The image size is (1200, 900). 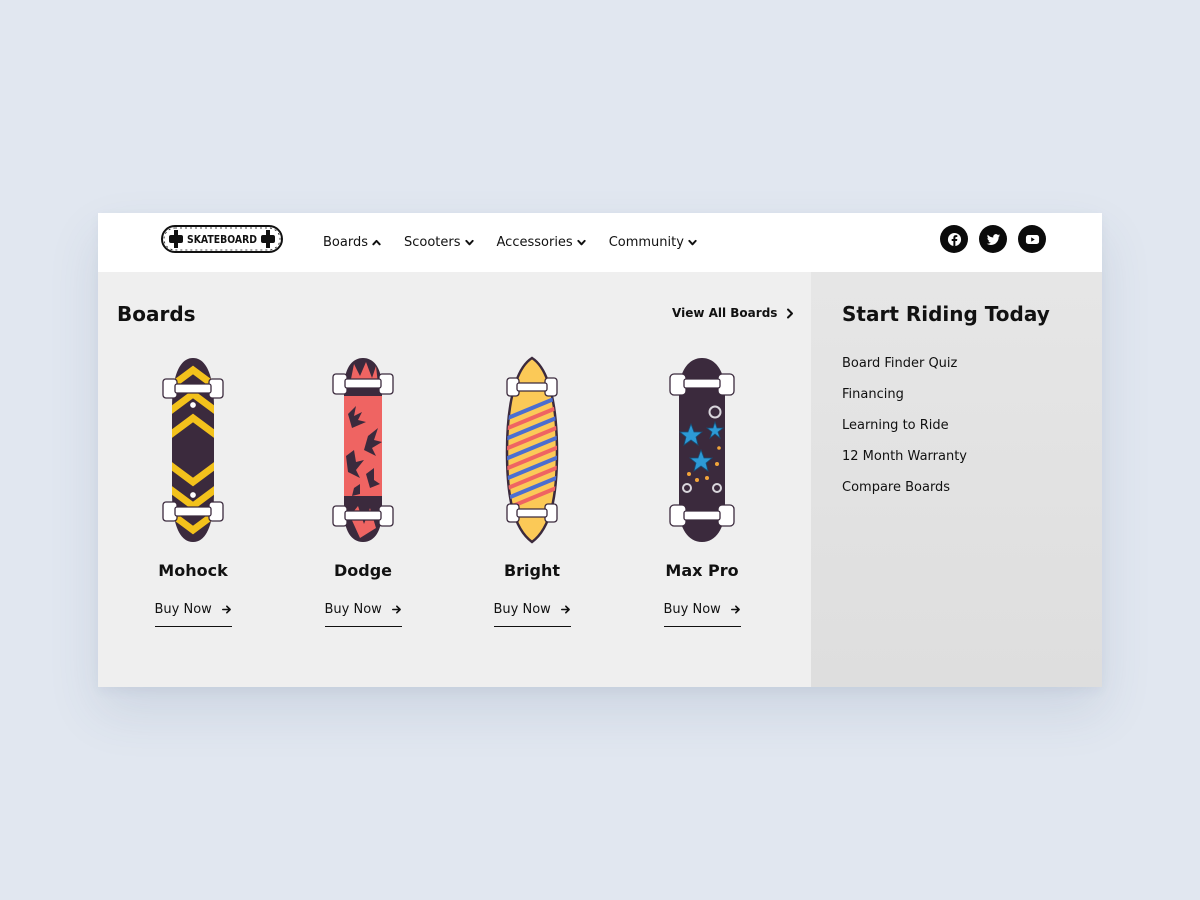 I want to click on boards-title: Boards, so click(x=156, y=314).